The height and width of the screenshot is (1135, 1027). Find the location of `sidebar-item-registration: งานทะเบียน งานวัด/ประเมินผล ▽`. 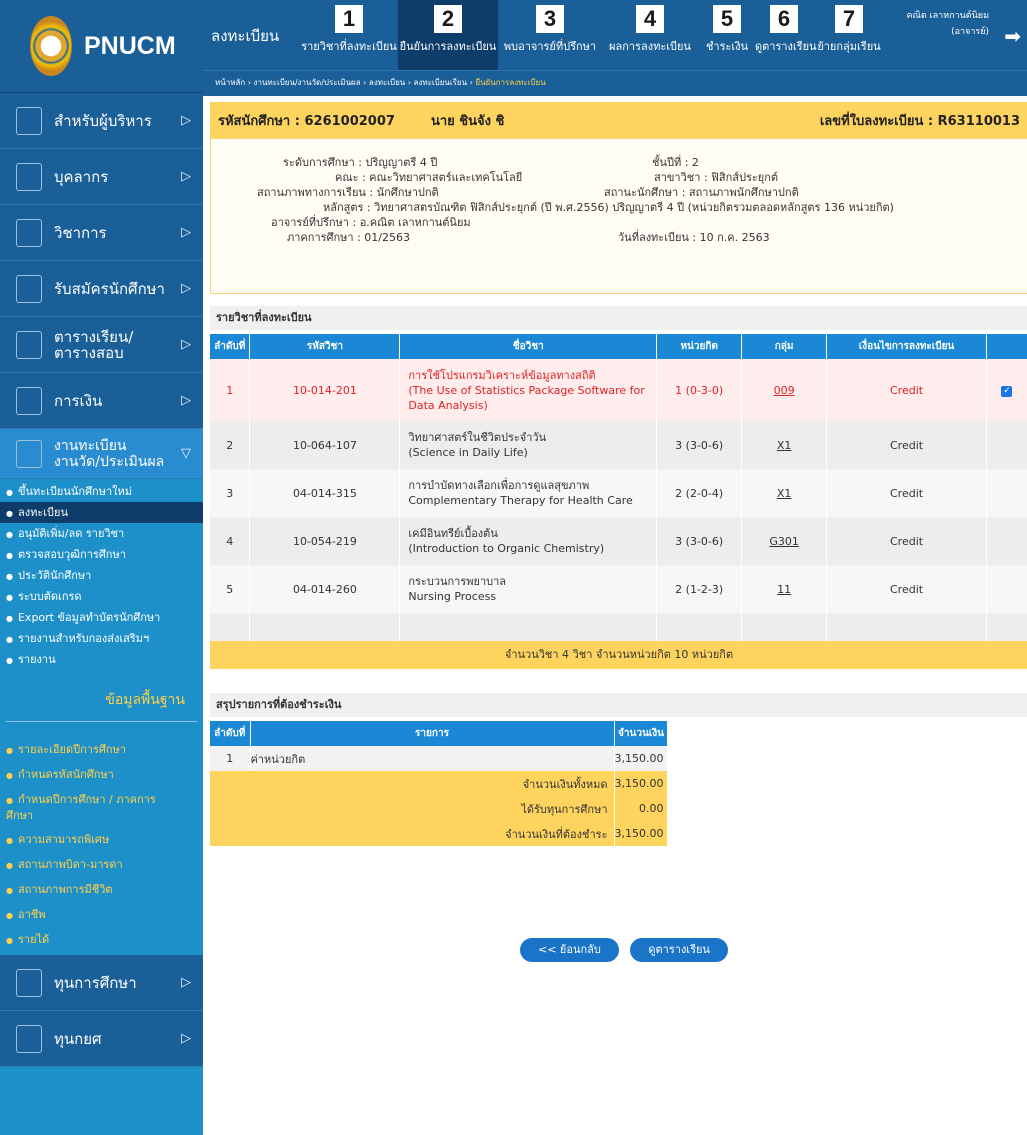

sidebar-item-registration: งานทะเบียน งานวัด/ประเมินผล ▽ is located at coordinates (101, 454).